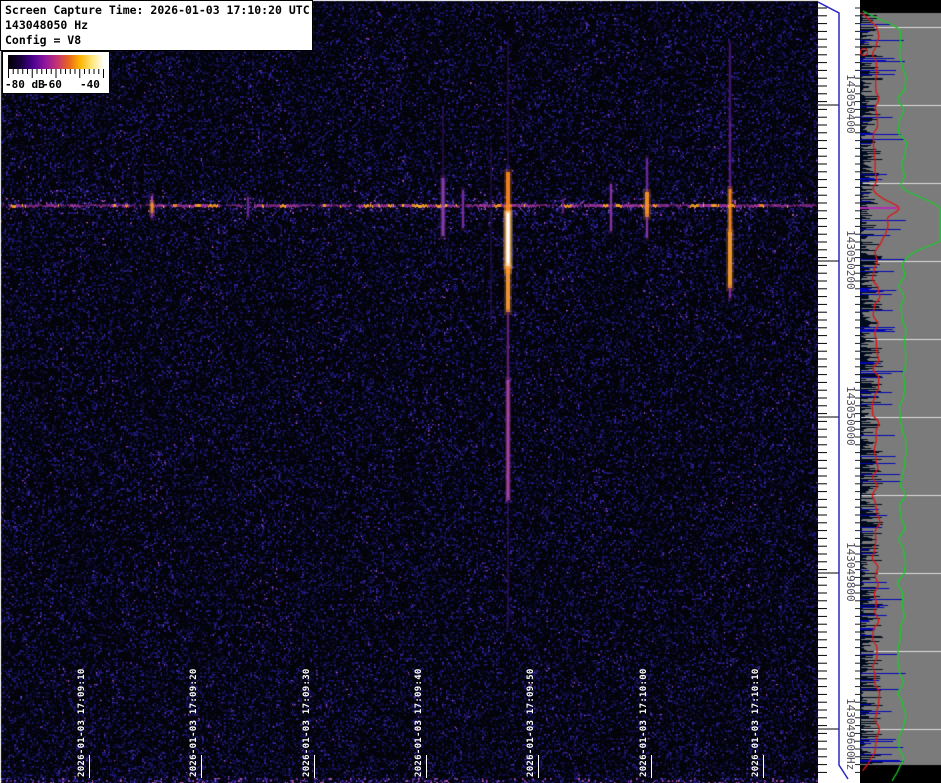 This screenshot has width=941, height=783. Describe the element at coordinates (52, 84) in the screenshot. I see `colorbar-label-mid: -60` at that location.